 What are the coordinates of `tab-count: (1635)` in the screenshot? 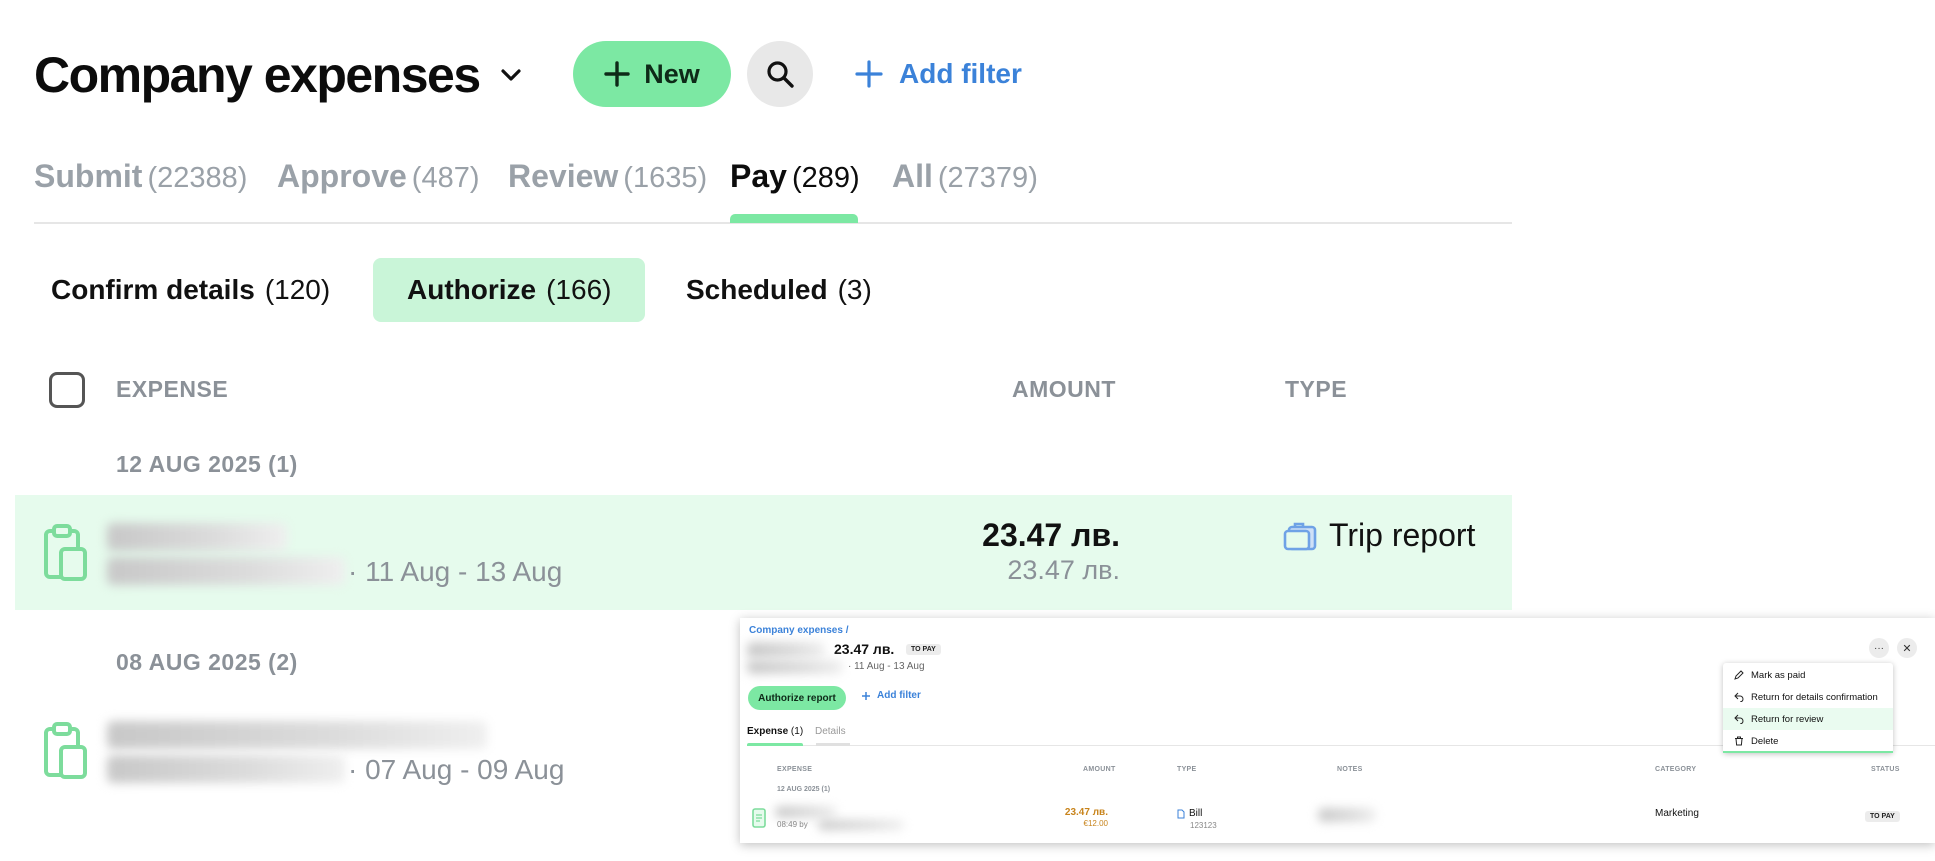 It's located at (665, 178).